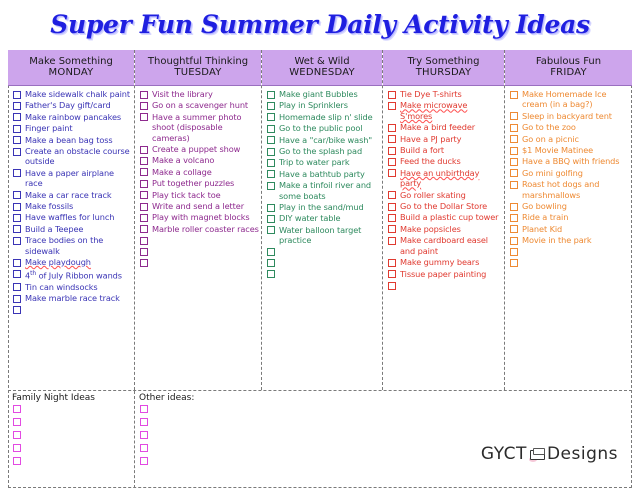 This screenshot has height=500, width=640. I want to click on list-item: Make cardboard easel and paint, so click(444, 245).